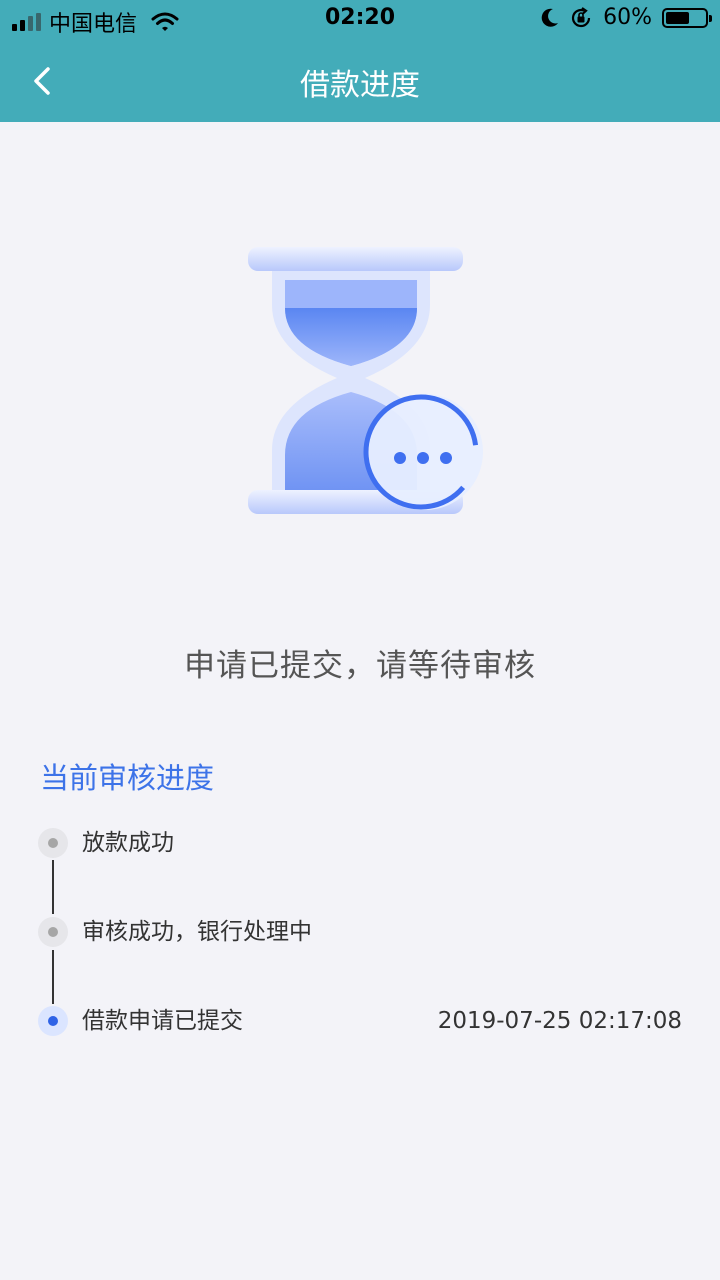 Image resolution: width=720 pixels, height=1280 pixels. Describe the element at coordinates (360, 61) in the screenshot. I see `app-header: 中国电信 02:20 60% 借款进度` at that location.